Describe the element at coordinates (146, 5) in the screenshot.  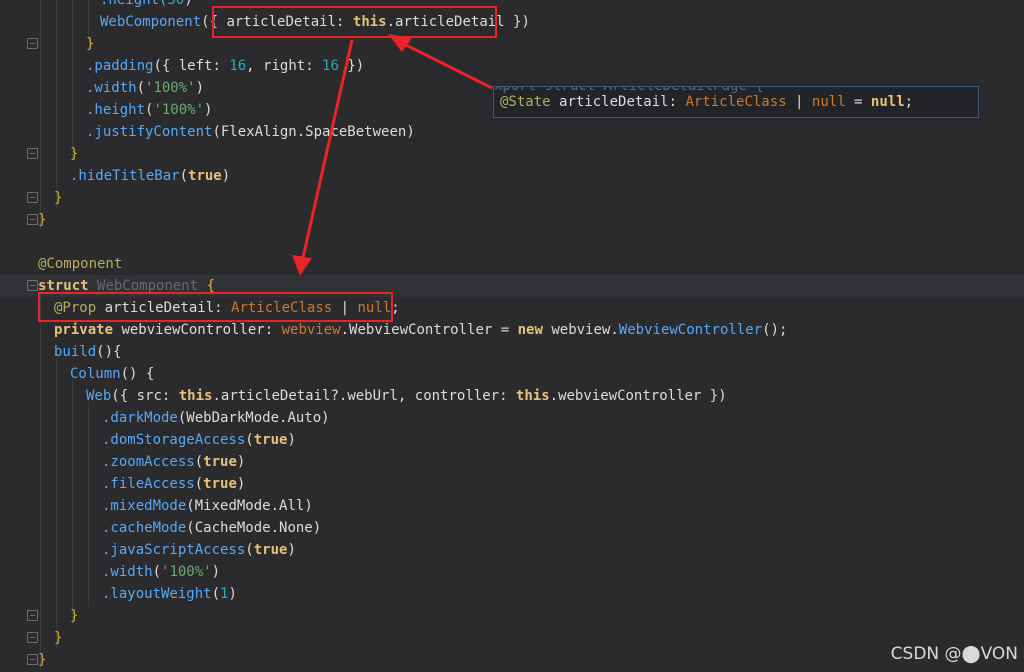
I see `code-line-content: .height(50)` at that location.